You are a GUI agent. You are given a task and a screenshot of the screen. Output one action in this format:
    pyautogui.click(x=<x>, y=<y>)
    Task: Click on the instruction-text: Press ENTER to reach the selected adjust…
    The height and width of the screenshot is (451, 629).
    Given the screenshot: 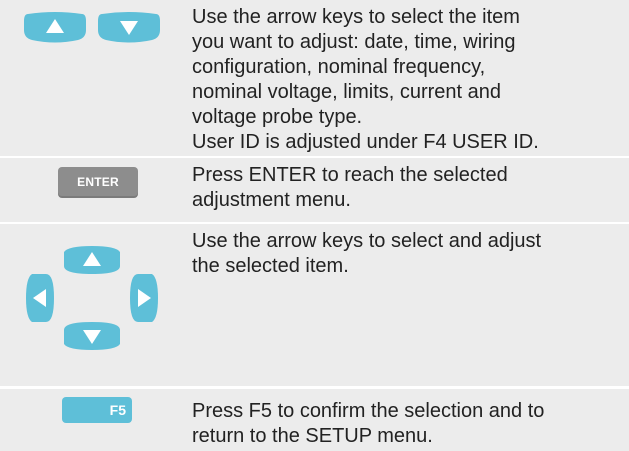 What is the action you would take?
    pyautogui.click(x=405, y=188)
    